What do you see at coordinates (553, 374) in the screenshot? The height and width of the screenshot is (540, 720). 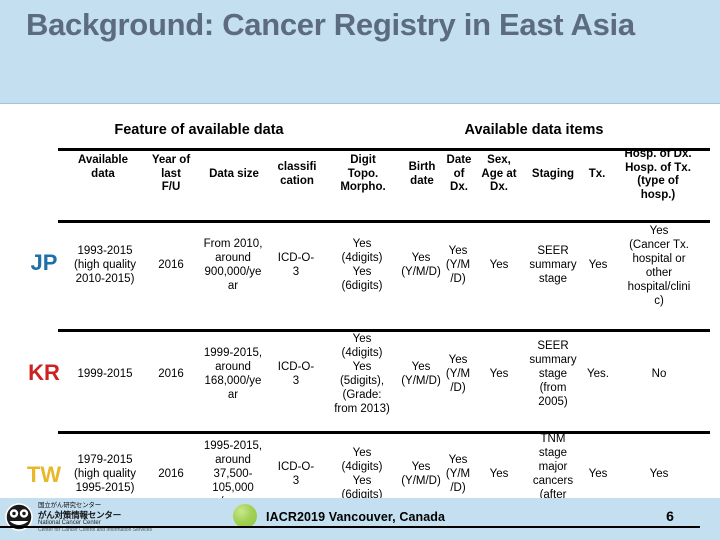 I see `cell-staging: SEER summary stage (from 2005)` at bounding box center [553, 374].